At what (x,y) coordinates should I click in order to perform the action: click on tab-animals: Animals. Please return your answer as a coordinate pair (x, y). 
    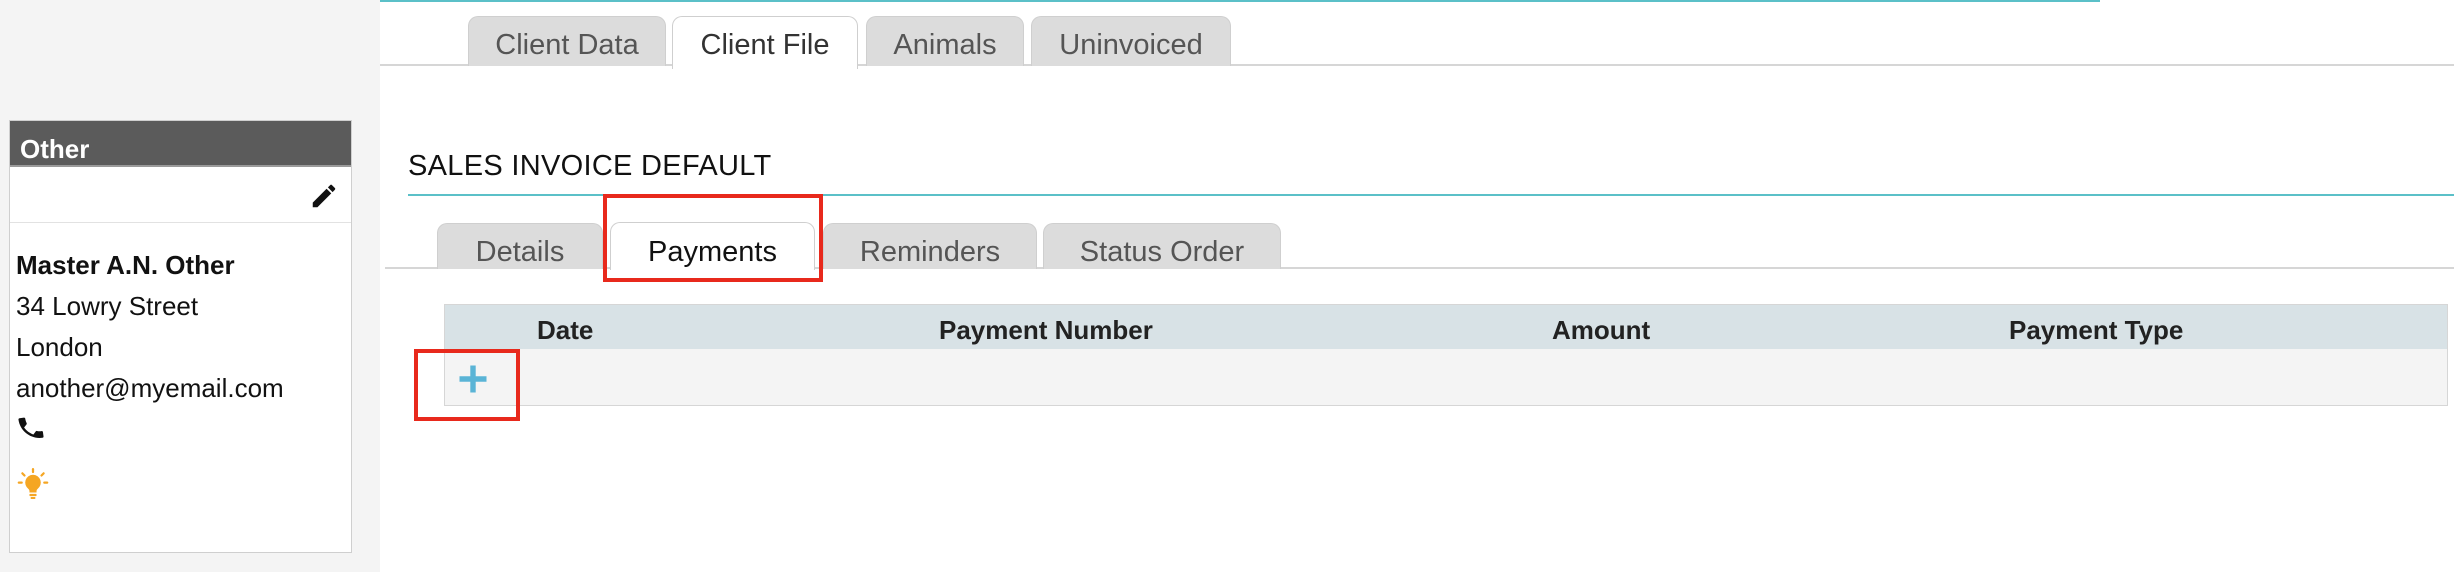
    Looking at the image, I should click on (945, 41).